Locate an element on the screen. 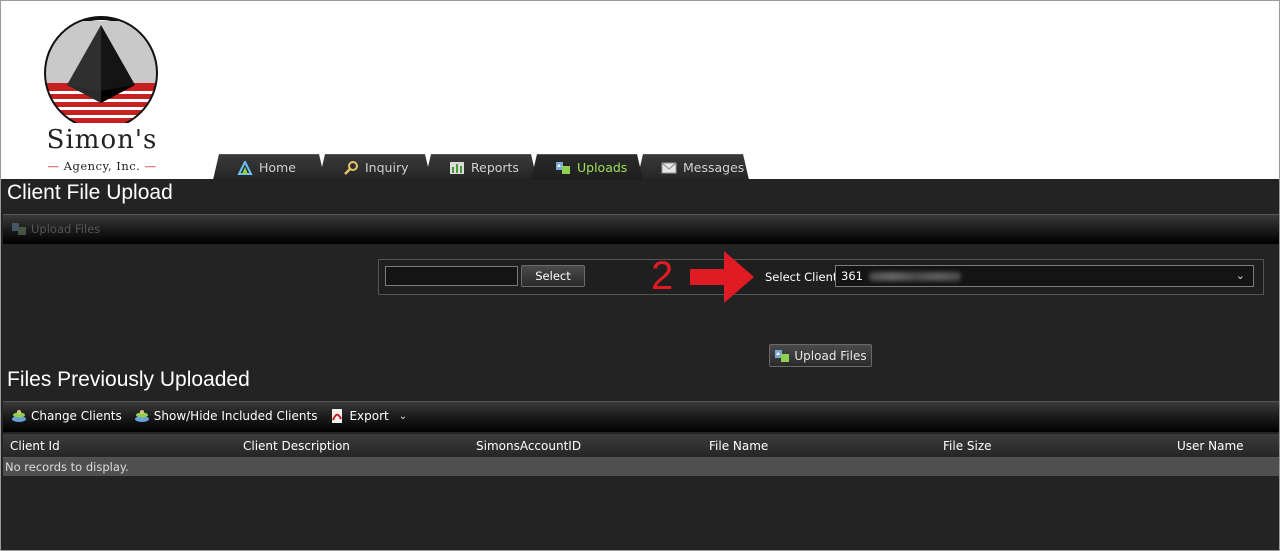  export-label: Export is located at coordinates (369, 416).